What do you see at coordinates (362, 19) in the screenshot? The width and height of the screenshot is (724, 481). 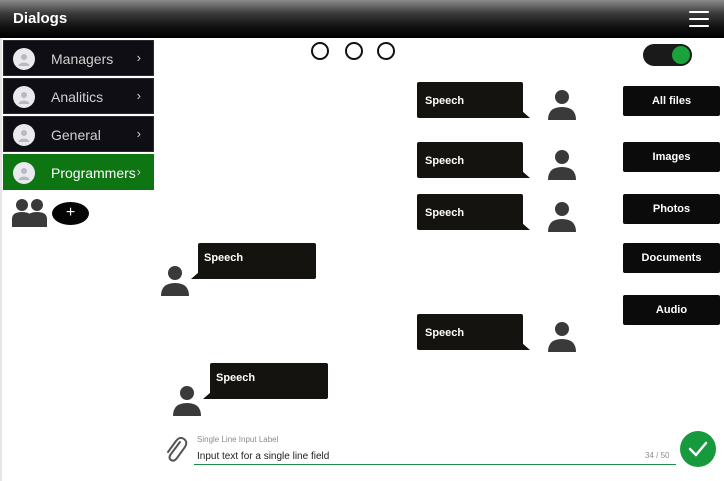 I see `app-header: Dialogs` at bounding box center [362, 19].